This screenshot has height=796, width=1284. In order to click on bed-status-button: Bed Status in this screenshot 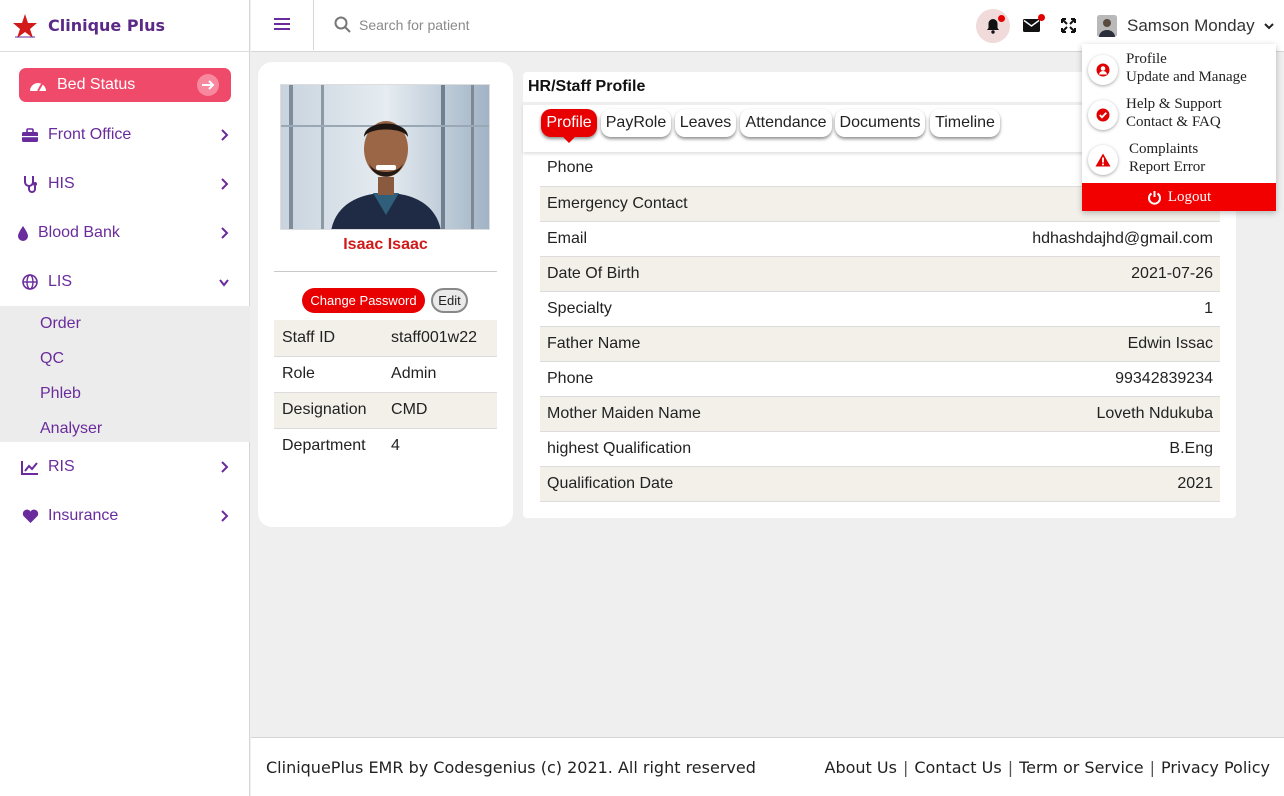, I will do `click(125, 85)`.